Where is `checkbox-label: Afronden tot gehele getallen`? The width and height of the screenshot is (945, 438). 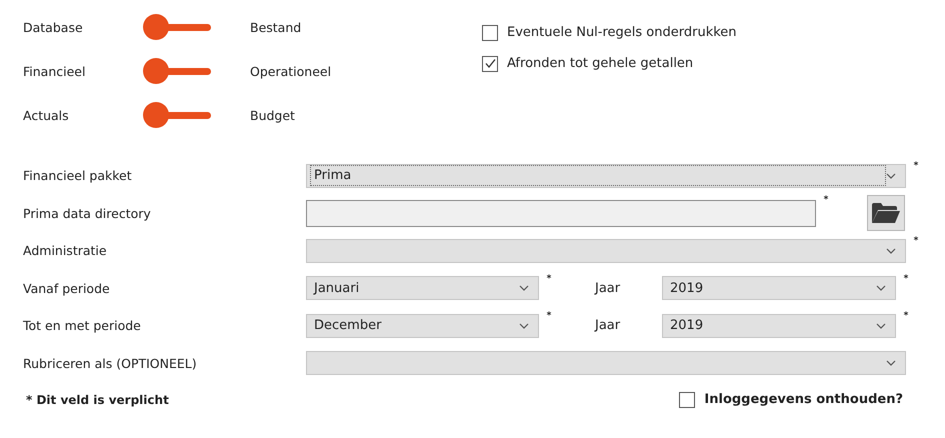
checkbox-label: Afronden tot gehele getallen is located at coordinates (600, 63).